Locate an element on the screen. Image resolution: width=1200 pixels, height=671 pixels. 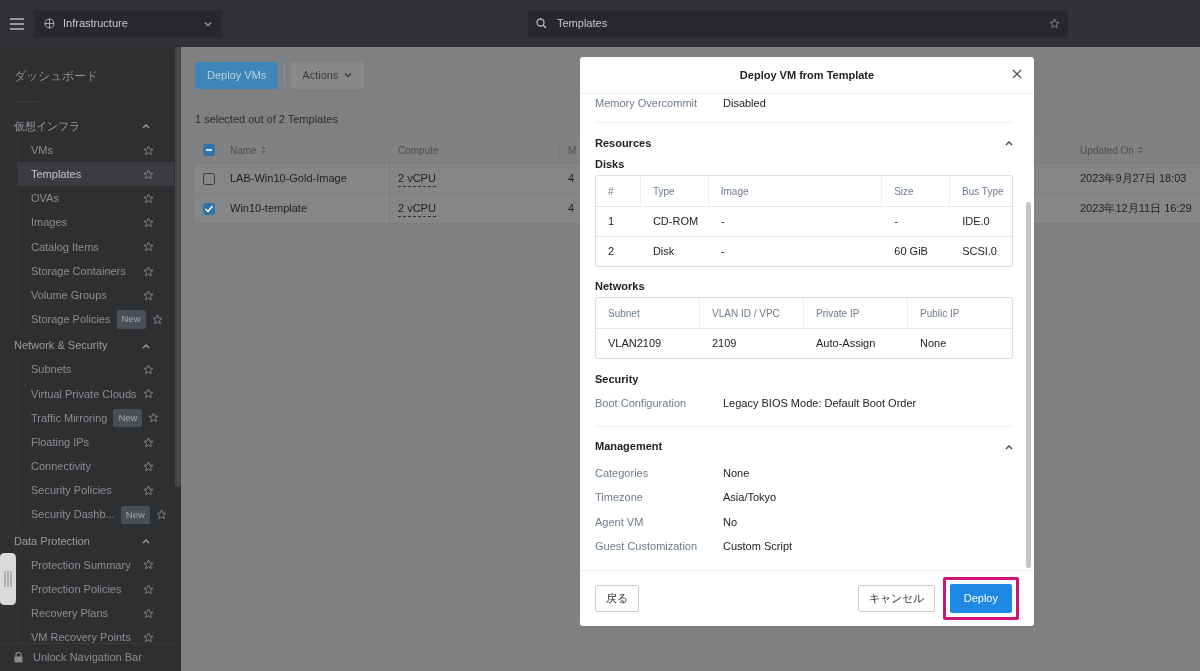
sidebar-section-header: Network & Security is located at coordinates (87, 345).